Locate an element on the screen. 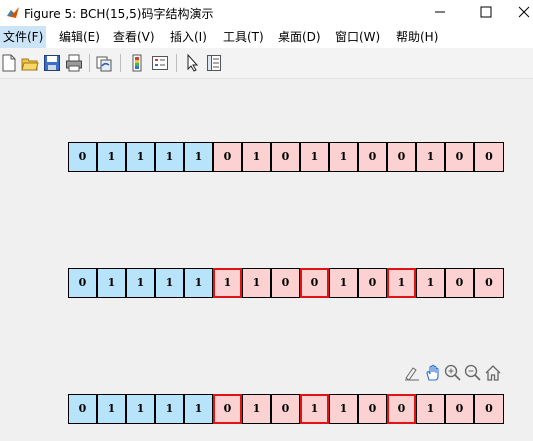  print-icon is located at coordinates (74, 63).